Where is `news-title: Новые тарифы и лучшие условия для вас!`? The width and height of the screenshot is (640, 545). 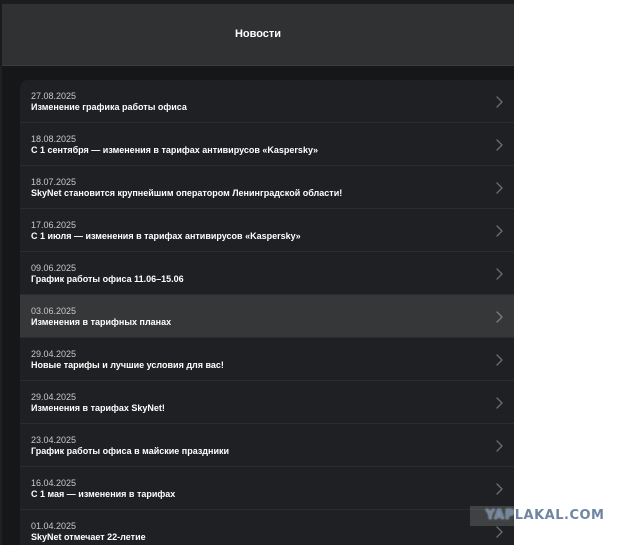 news-title: Новые тарифы и лучшие условия для вас! is located at coordinates (127, 365).